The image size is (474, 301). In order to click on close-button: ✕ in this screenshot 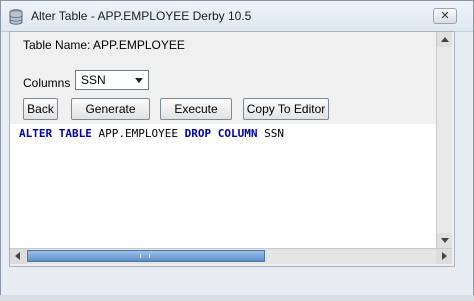, I will do `click(445, 16)`.